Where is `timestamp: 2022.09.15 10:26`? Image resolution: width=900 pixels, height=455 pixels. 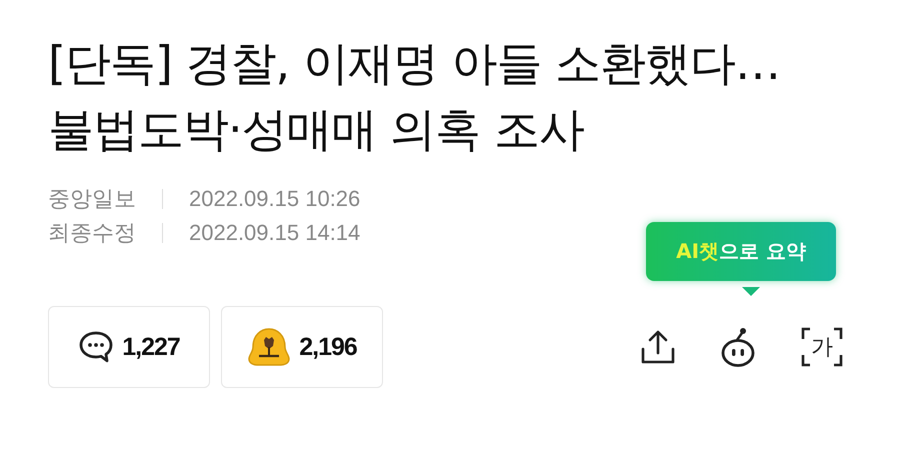
timestamp: 2022.09.15 10:26 is located at coordinates (275, 199).